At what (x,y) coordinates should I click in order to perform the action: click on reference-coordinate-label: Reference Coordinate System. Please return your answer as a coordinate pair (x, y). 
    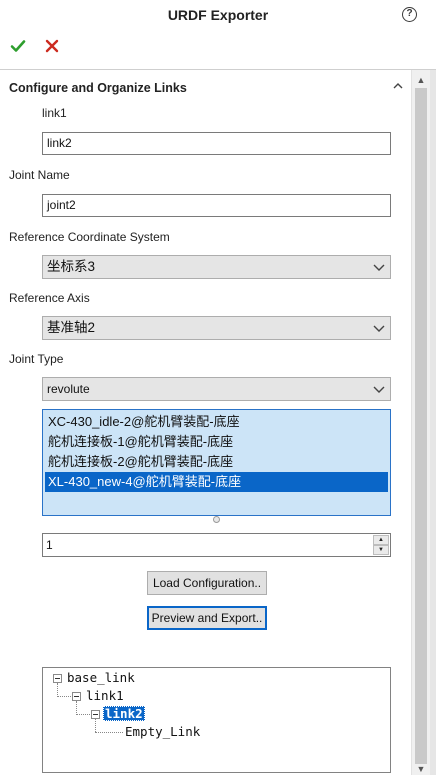
    Looking at the image, I should click on (89, 237).